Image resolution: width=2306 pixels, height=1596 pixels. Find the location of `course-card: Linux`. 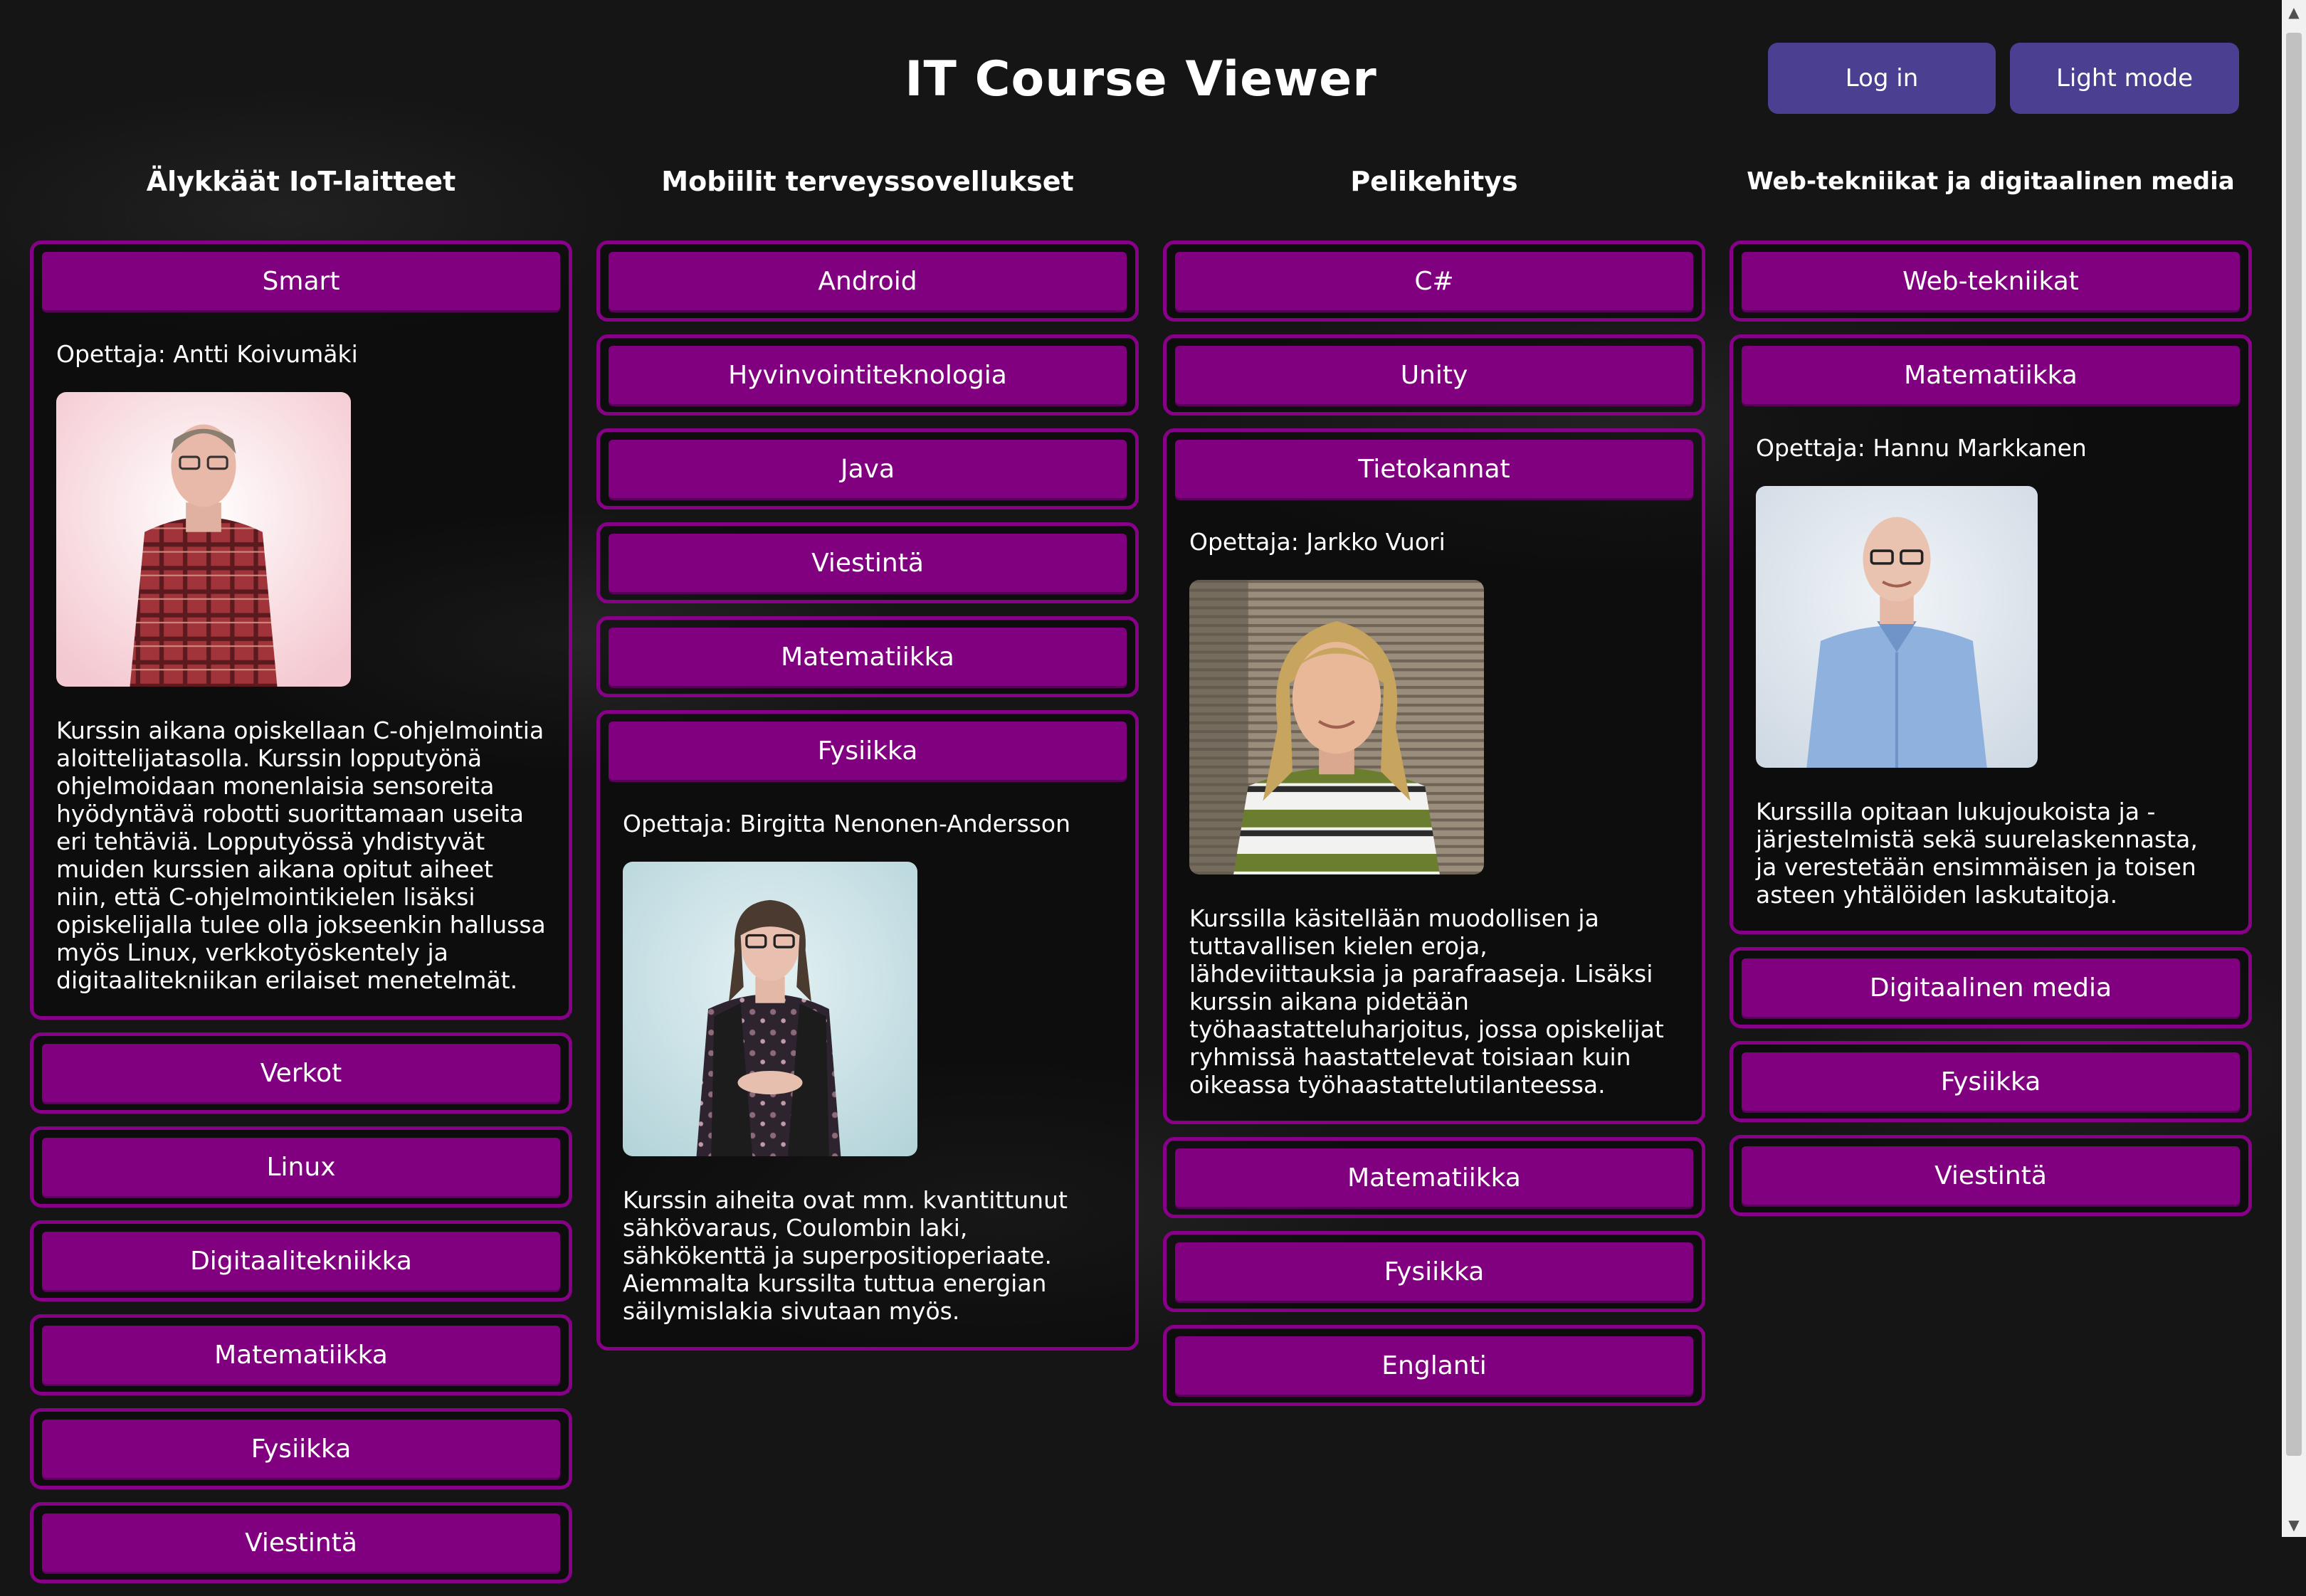

course-card: Linux is located at coordinates (301, 1167).